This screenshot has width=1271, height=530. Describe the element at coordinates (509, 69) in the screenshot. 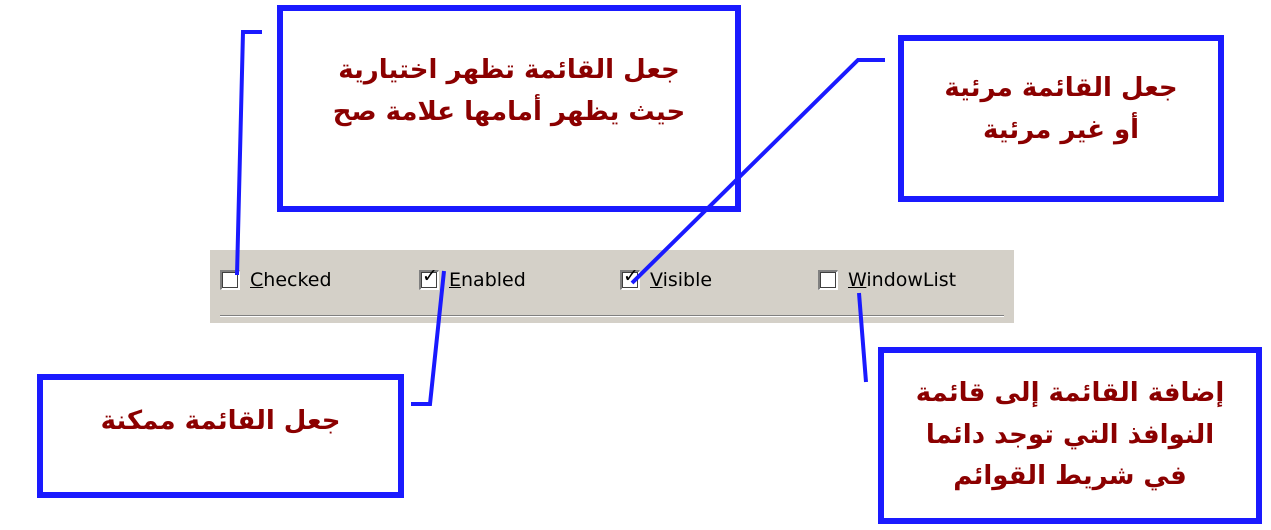

I see `callout-checked-line1: جعل القائمة تظهر اختيارية` at that location.